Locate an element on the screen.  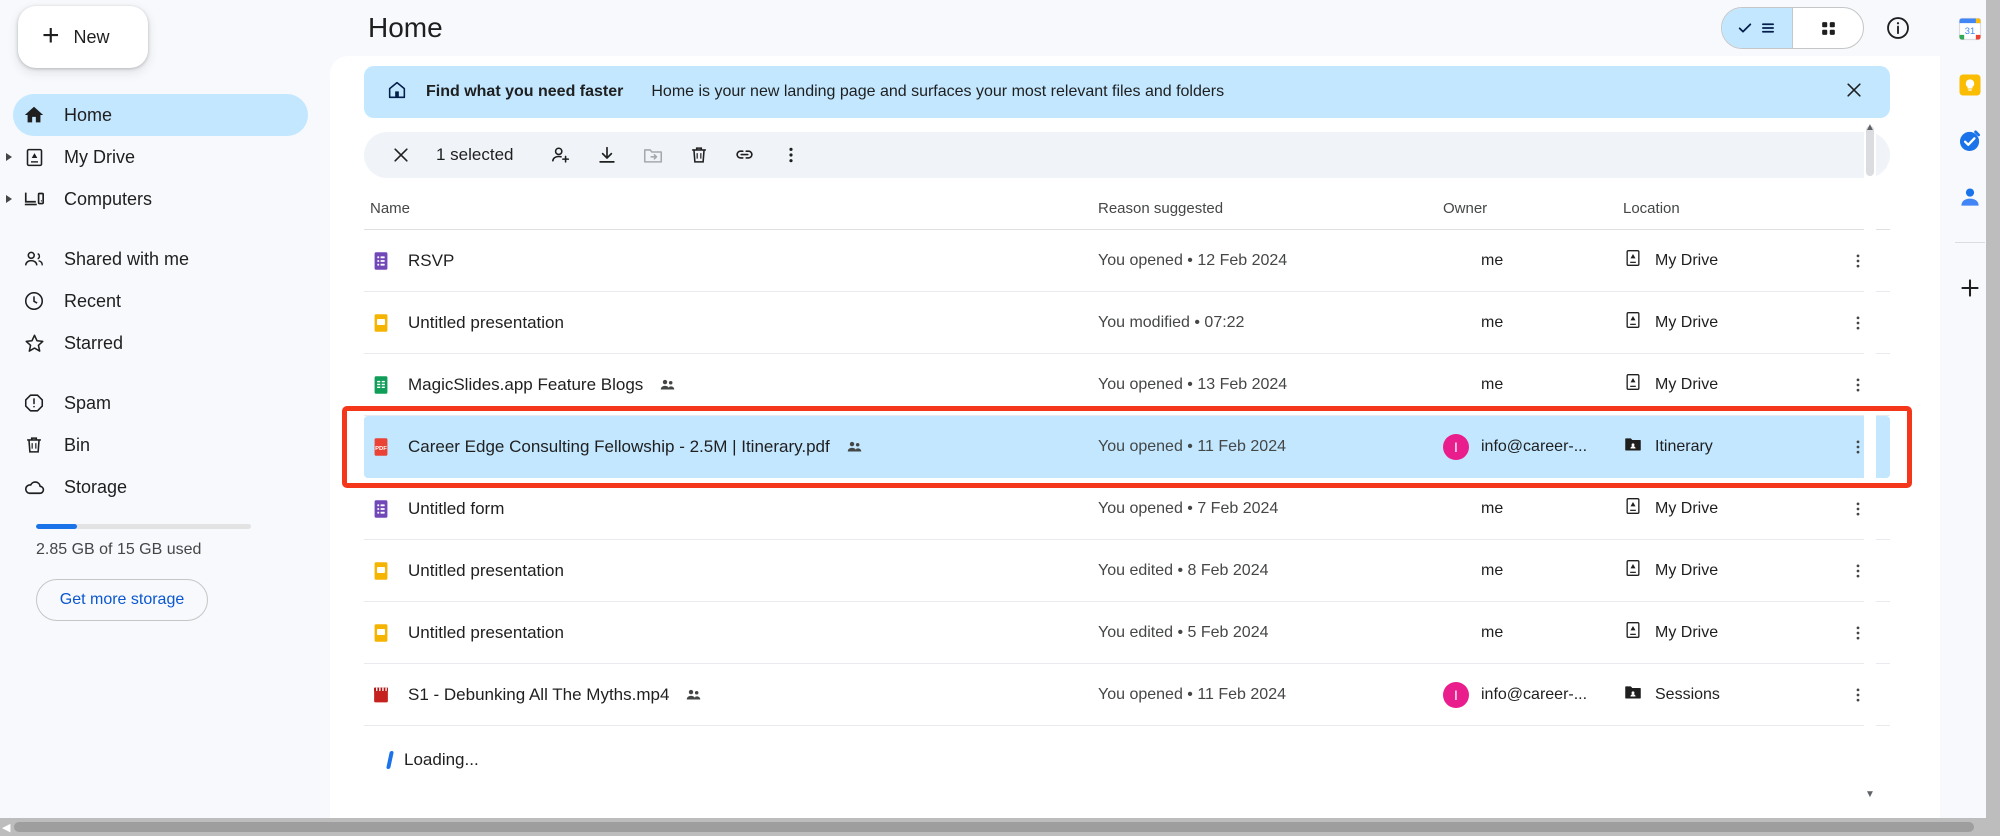
google-calendar-icon: 31 is located at coordinates (1970, 29).